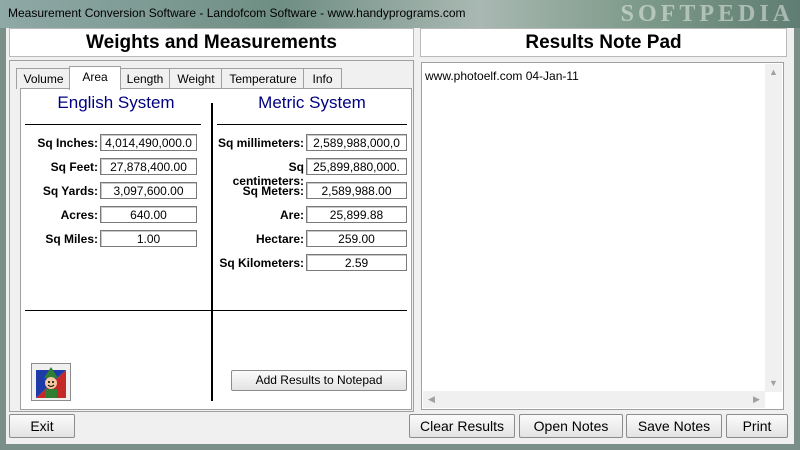 This screenshot has width=800, height=450. I want to click on sq-feet-label: Sq Feet:, so click(74, 167).